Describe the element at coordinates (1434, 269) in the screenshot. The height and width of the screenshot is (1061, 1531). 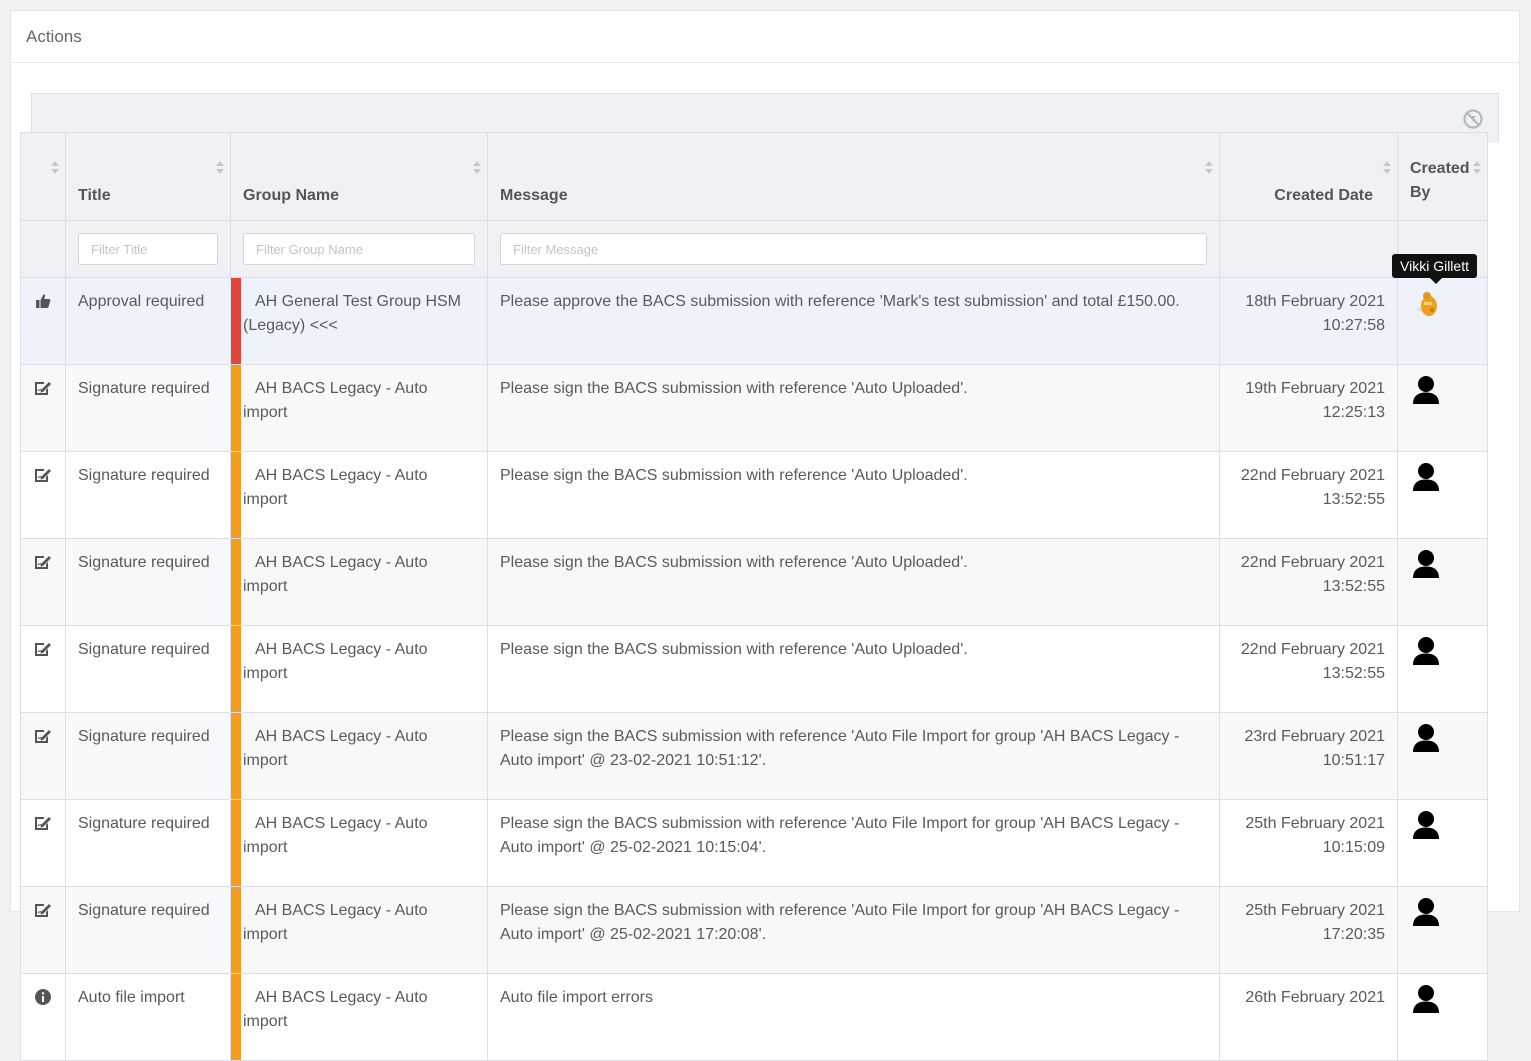
I see `user-tooltip: Vikki Gillett` at that location.